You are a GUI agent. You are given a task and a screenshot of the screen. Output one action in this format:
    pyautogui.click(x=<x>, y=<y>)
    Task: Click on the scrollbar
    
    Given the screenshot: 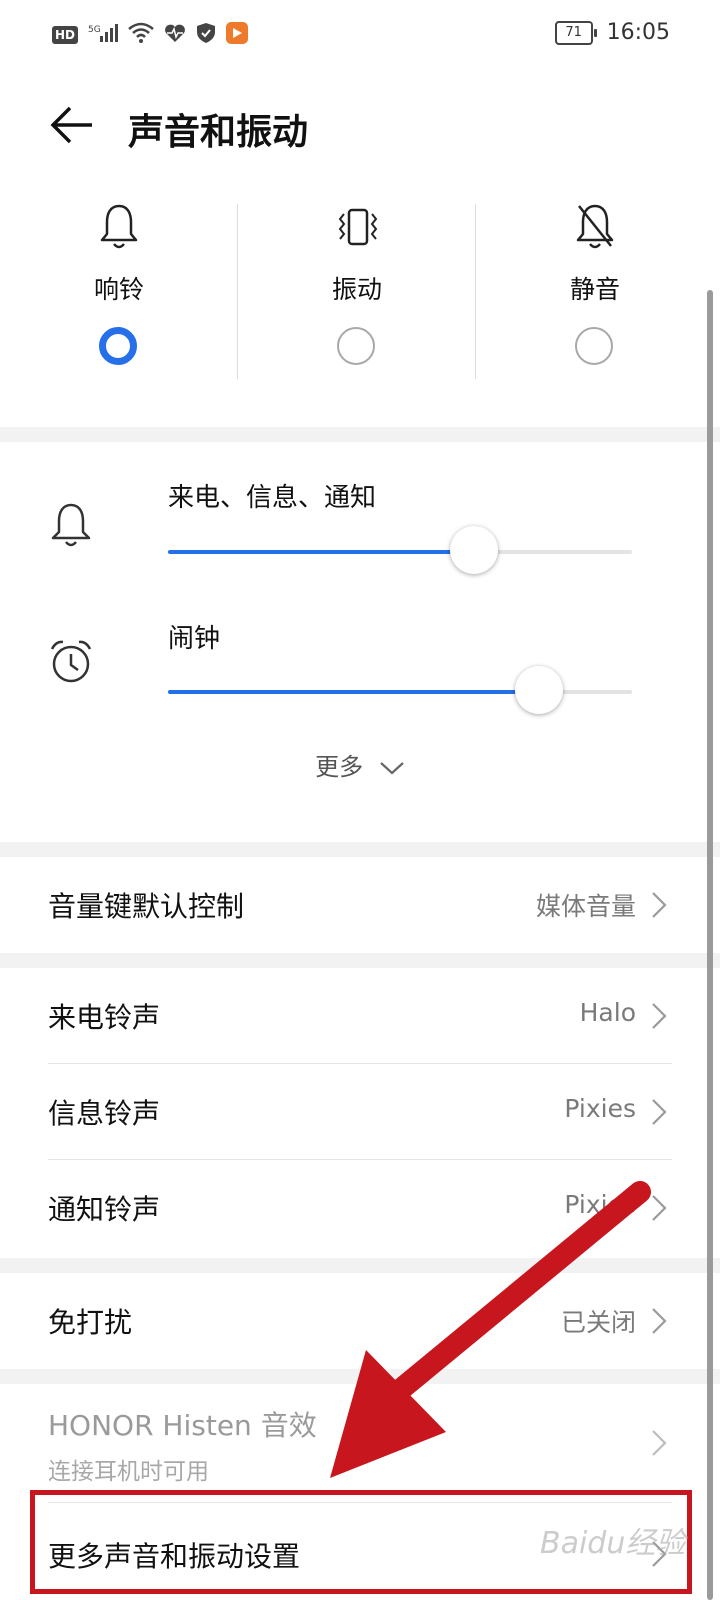 What is the action you would take?
    pyautogui.click(x=710, y=945)
    